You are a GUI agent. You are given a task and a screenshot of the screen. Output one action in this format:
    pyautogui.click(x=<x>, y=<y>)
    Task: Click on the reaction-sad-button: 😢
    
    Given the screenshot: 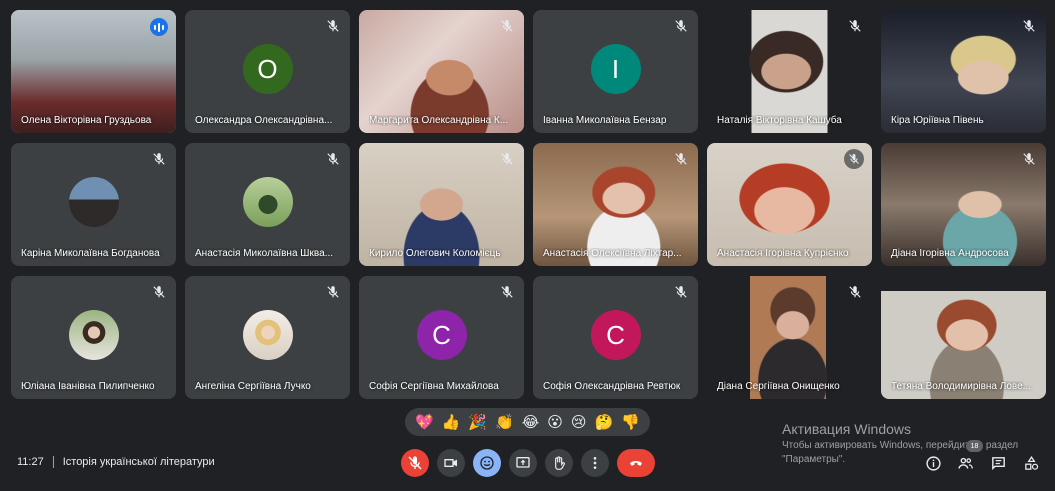 What is the action you would take?
    pyautogui.click(x=579, y=422)
    